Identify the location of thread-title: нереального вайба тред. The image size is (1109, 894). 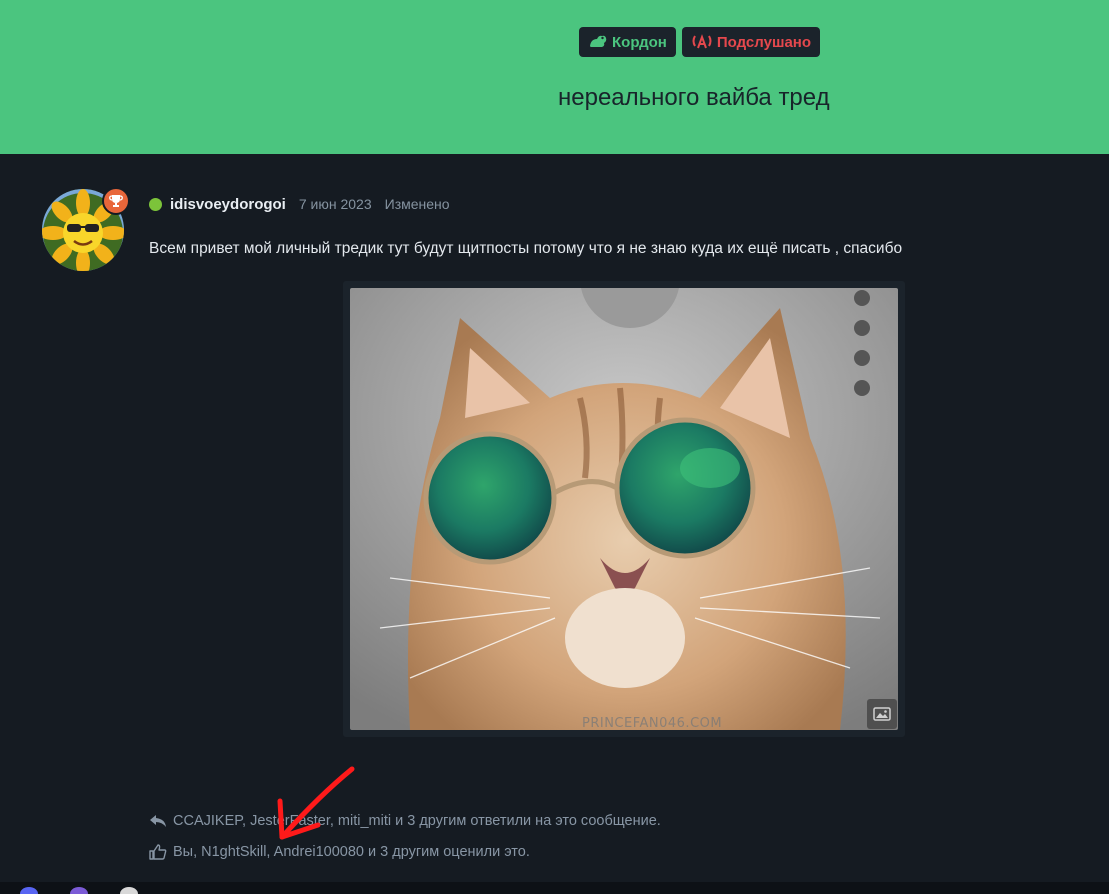
(694, 97).